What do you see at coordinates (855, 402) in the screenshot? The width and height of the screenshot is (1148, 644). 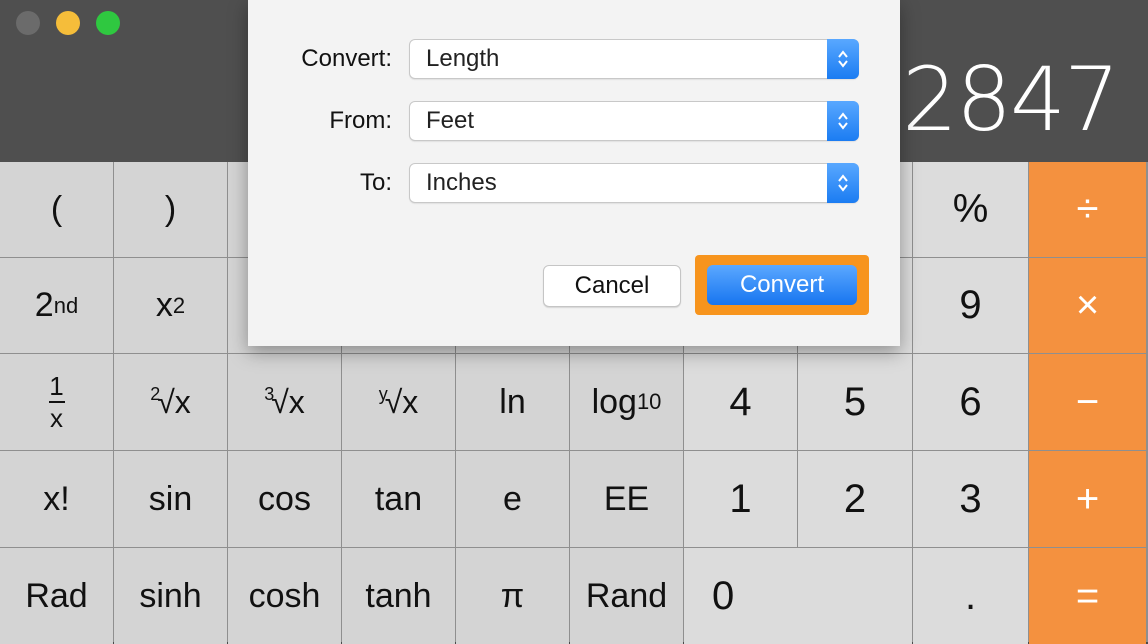 I see `five-key: 5` at bounding box center [855, 402].